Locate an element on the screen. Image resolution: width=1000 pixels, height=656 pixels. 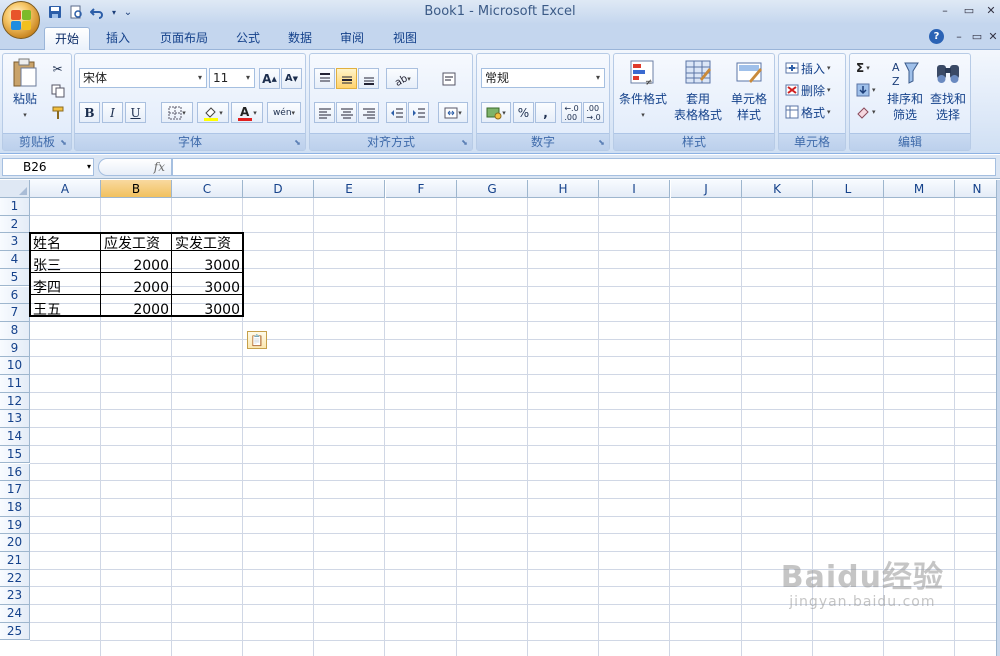
format-cells-button: 格式 ▾ is located at coordinates (808, 112).